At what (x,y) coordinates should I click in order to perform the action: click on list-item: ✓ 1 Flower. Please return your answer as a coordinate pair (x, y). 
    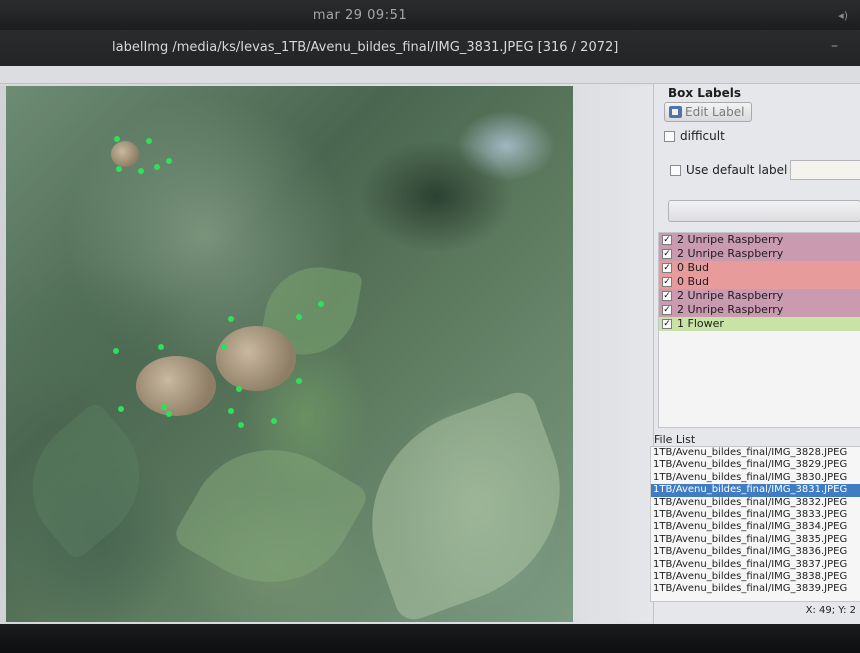
    Looking at the image, I should click on (759, 324).